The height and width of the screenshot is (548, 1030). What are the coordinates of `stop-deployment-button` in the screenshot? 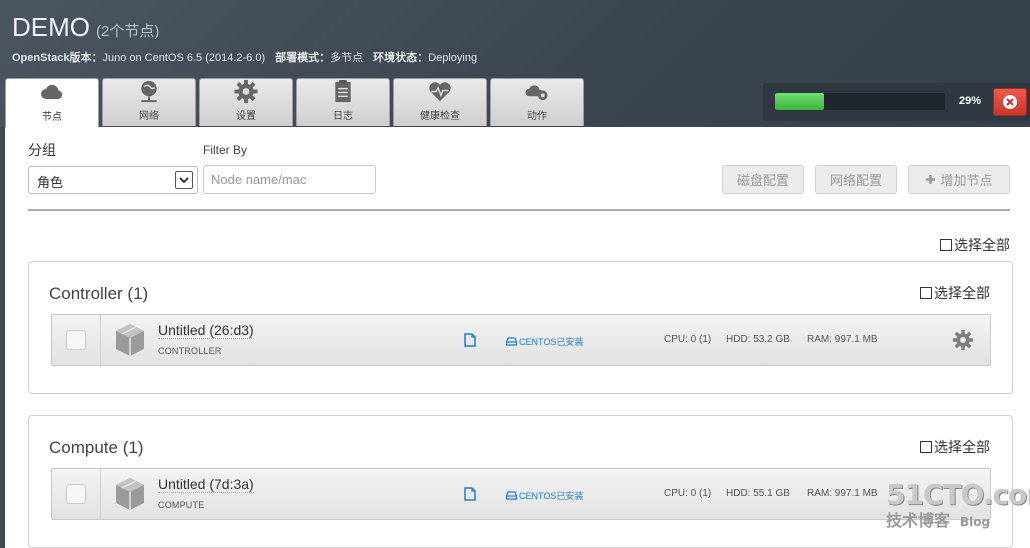 It's located at (1010, 102).